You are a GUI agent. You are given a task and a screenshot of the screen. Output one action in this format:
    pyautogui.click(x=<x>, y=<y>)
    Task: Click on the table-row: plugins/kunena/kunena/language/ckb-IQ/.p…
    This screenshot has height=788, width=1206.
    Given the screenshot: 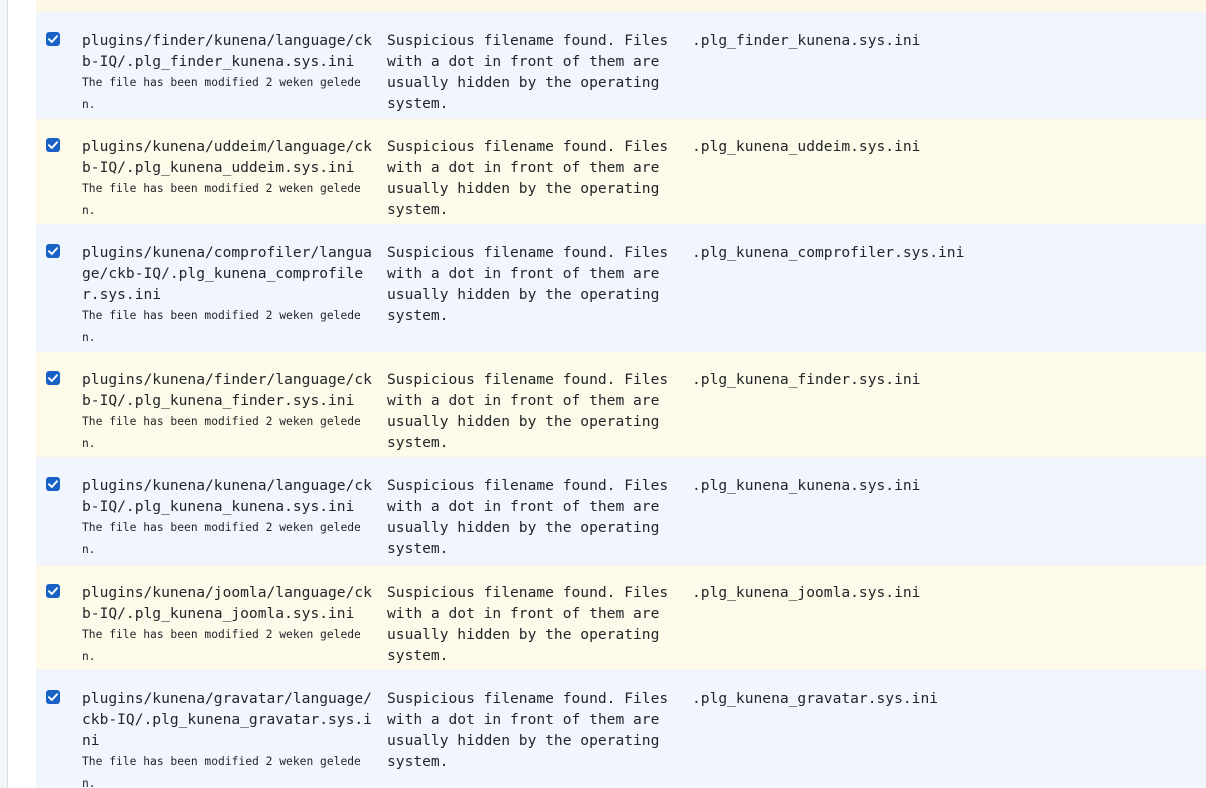 What is the action you would take?
    pyautogui.click(x=621, y=510)
    